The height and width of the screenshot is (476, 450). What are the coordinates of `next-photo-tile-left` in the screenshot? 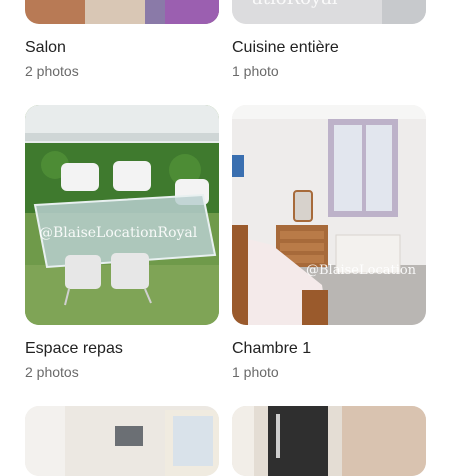 It's located at (122, 441).